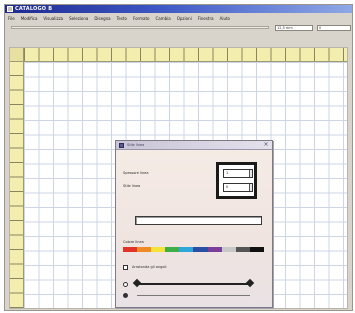  What do you see at coordinates (162, 18) in the screenshot?
I see `menu-item-cambia: Cambia` at bounding box center [162, 18].